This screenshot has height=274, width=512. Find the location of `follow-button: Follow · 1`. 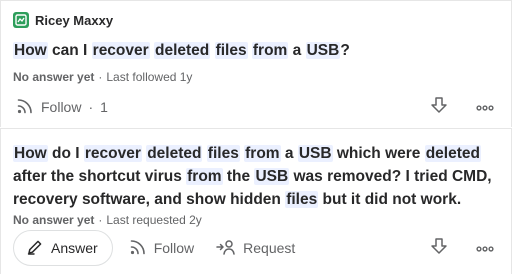

follow-button: Follow · 1 is located at coordinates (62, 107).